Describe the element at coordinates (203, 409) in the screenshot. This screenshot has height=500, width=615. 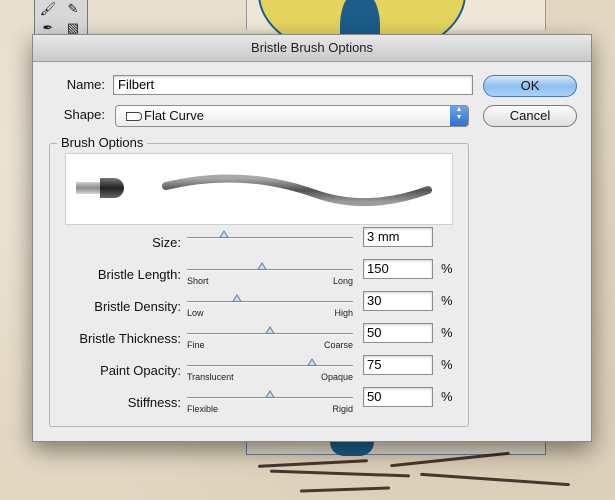
I see `slider-min-label: Flexible` at that location.